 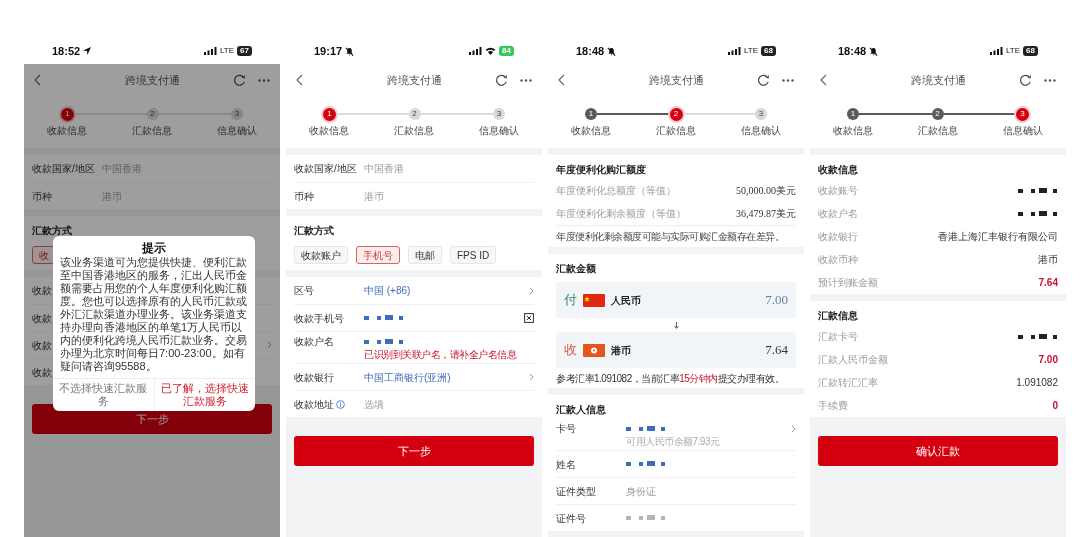 What do you see at coordinates (204, 395) in the screenshot?
I see `dialog-button: 已了解，选择快速汇款服务` at bounding box center [204, 395].